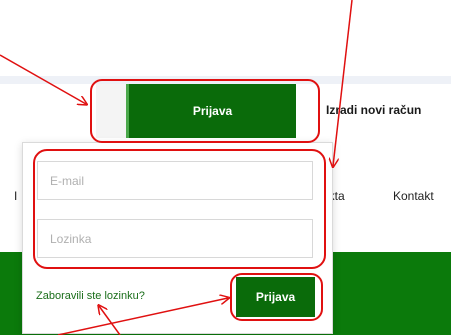  I want to click on arrow-to-forgot-link, so click(110, 320).